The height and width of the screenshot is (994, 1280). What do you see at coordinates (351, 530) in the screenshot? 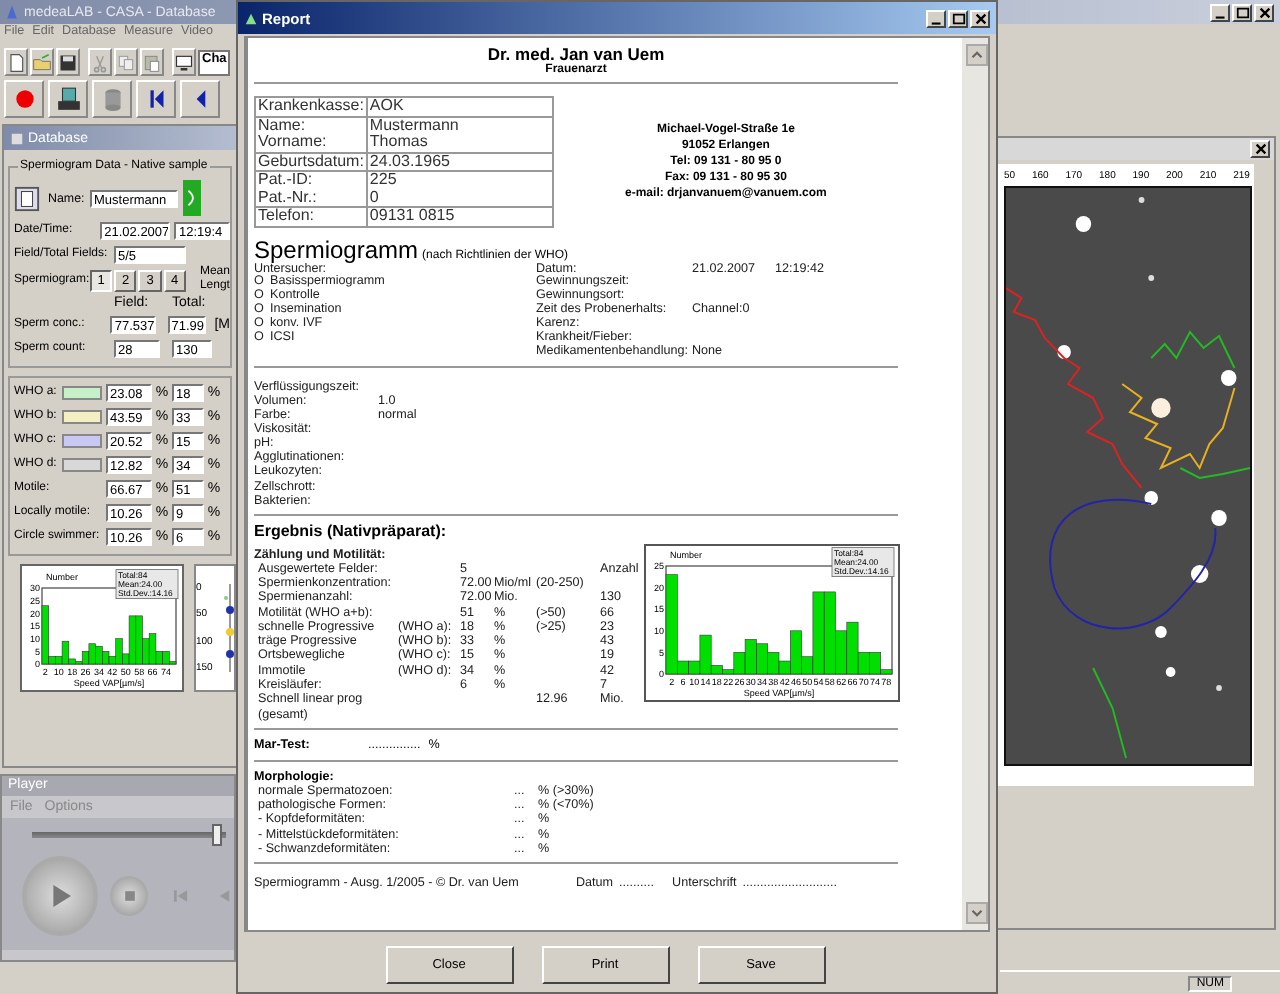
I see `section-heading: Ergebnis (Nativpräparat):` at bounding box center [351, 530].